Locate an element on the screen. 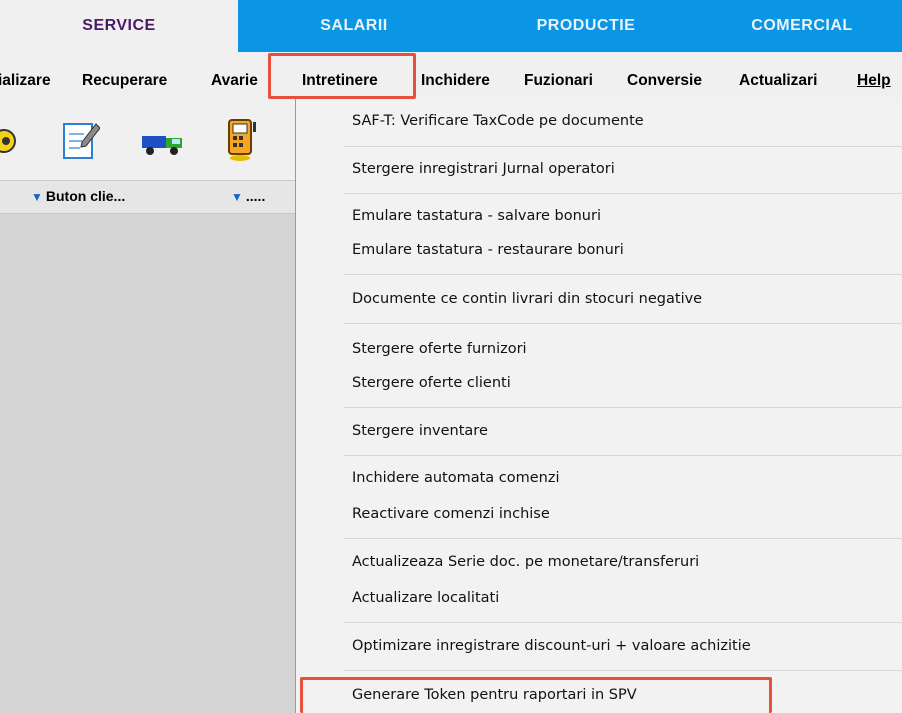 The image size is (902, 713). truck-icon is located at coordinates (164, 144).